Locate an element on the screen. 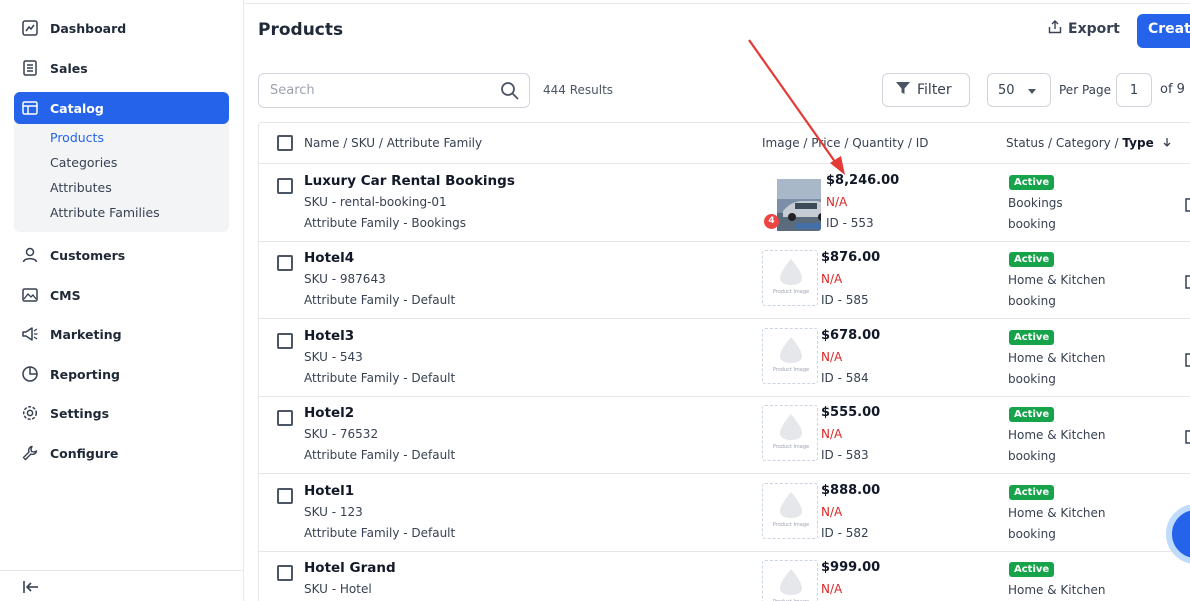 Image resolution: width=1190 pixels, height=601 pixels. export-icon is located at coordinates (1055, 29).